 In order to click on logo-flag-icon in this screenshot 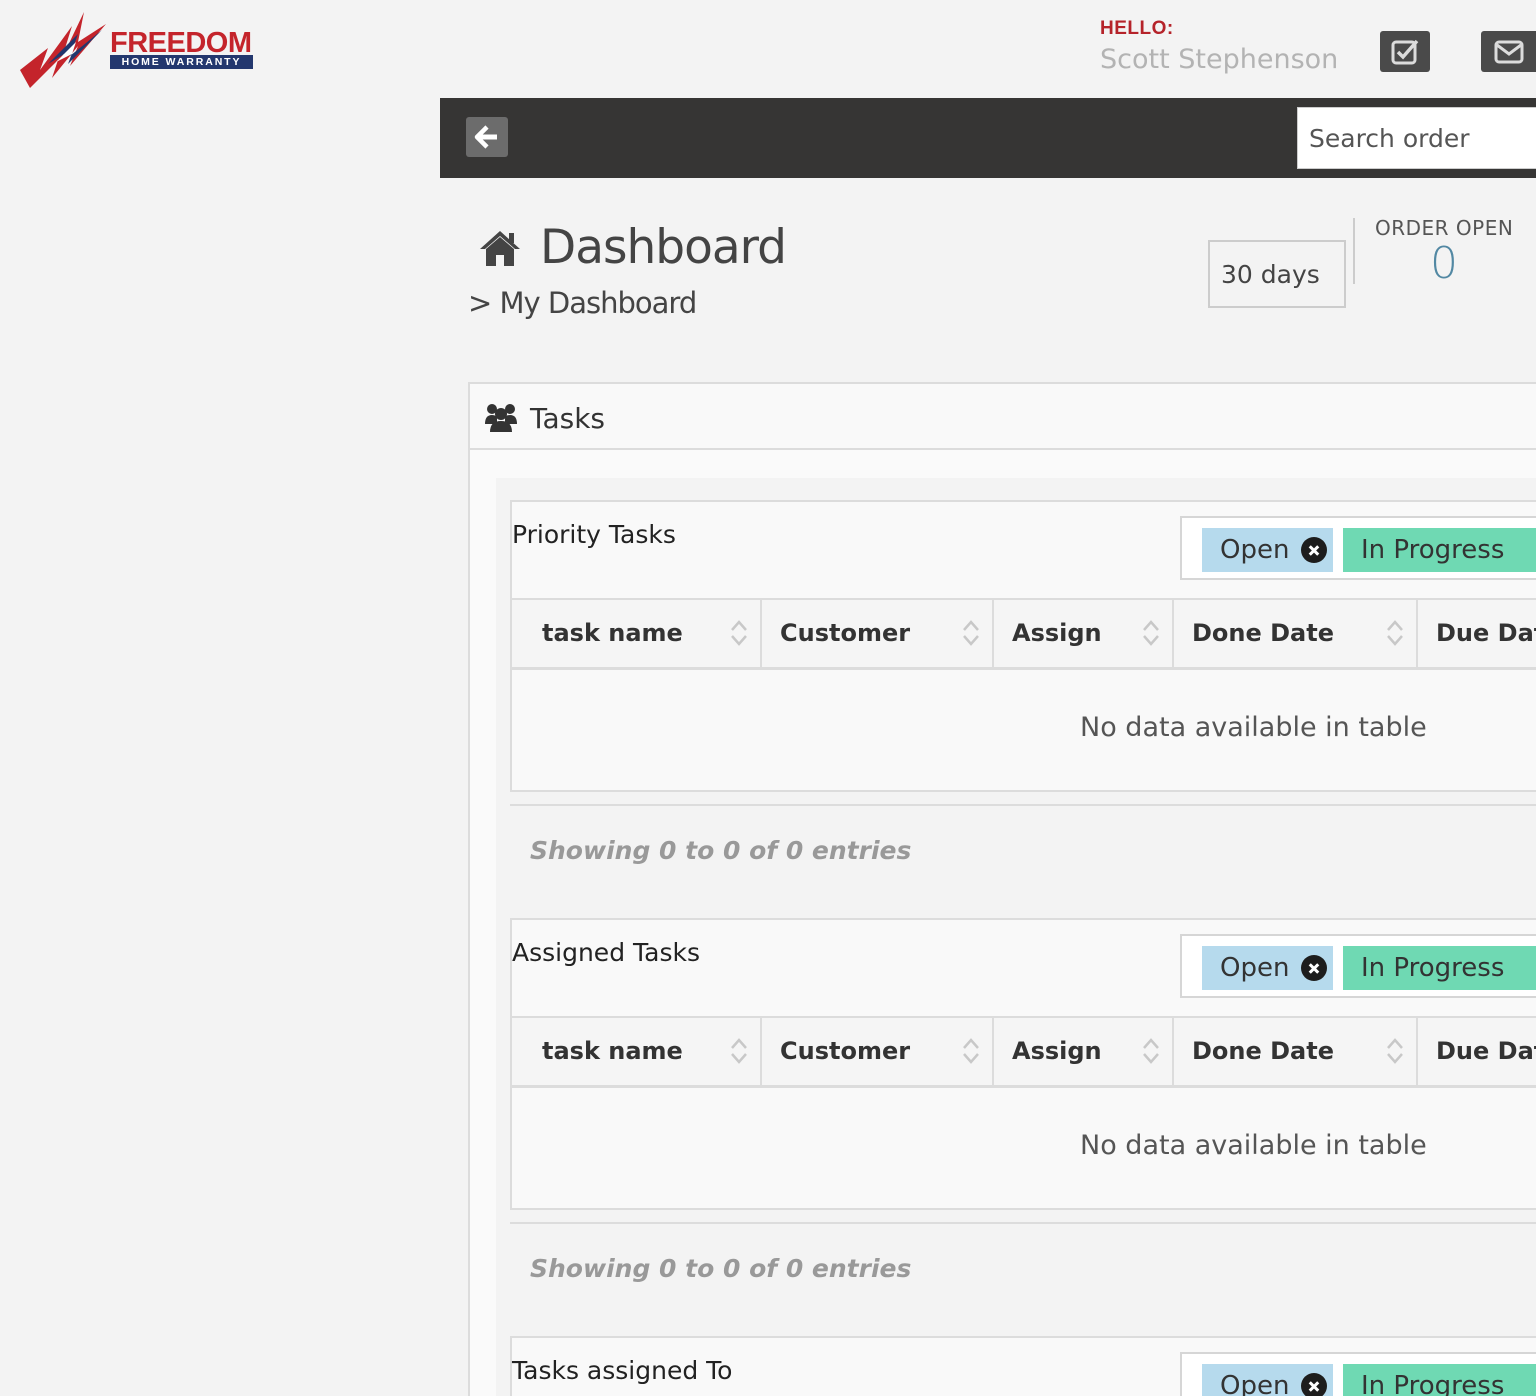, I will do `click(63, 50)`.